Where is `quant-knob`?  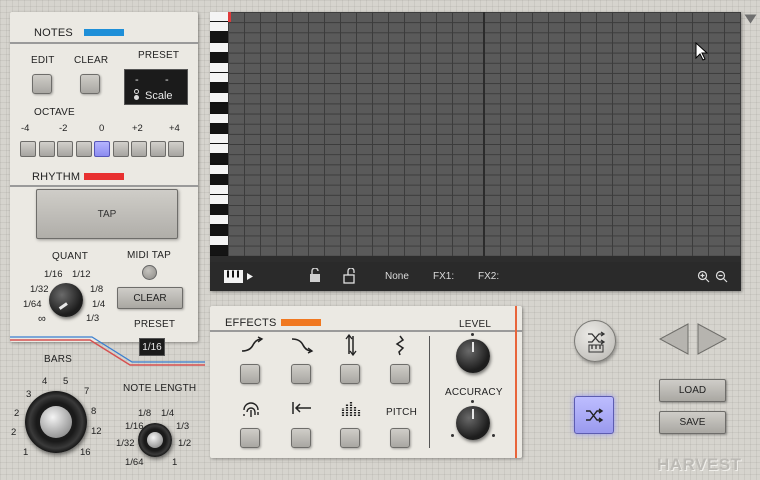
quant-knob is located at coordinates (66, 300).